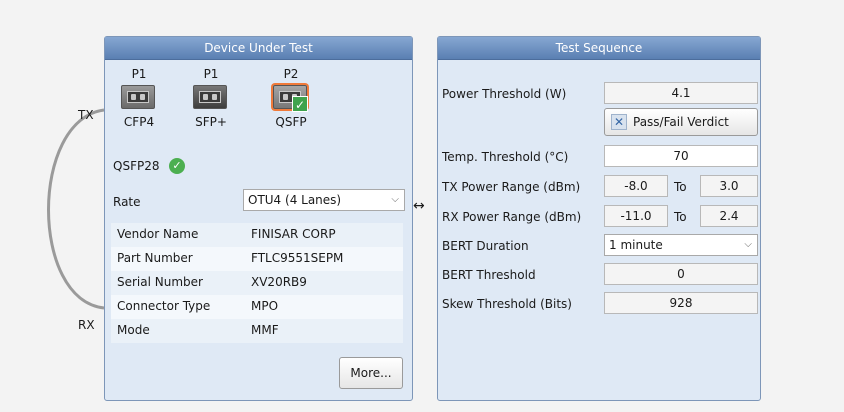 The width and height of the screenshot is (844, 412). I want to click on rx-range-to-label: To, so click(680, 217).